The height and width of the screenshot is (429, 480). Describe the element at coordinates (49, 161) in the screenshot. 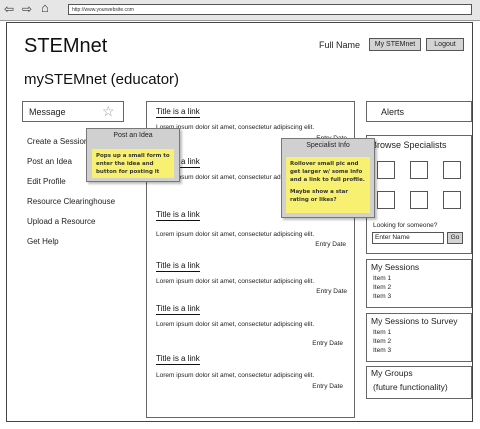

I see `sidebar-item-post-idea: Post an Idea` at that location.